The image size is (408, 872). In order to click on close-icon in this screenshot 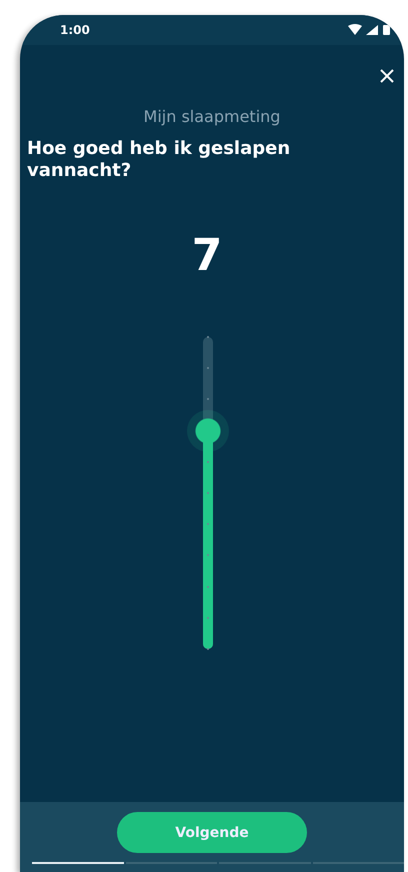, I will do `click(387, 76)`.